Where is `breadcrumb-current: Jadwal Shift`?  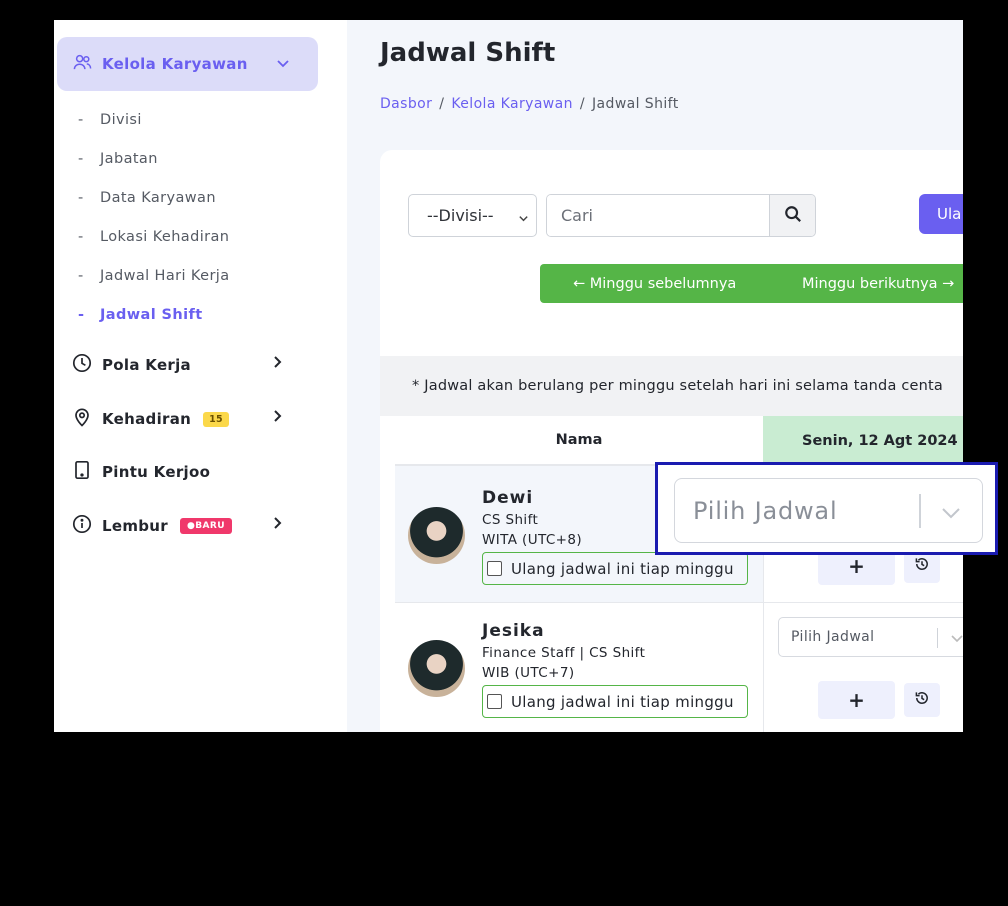
breadcrumb-current: Jadwal Shift is located at coordinates (635, 104).